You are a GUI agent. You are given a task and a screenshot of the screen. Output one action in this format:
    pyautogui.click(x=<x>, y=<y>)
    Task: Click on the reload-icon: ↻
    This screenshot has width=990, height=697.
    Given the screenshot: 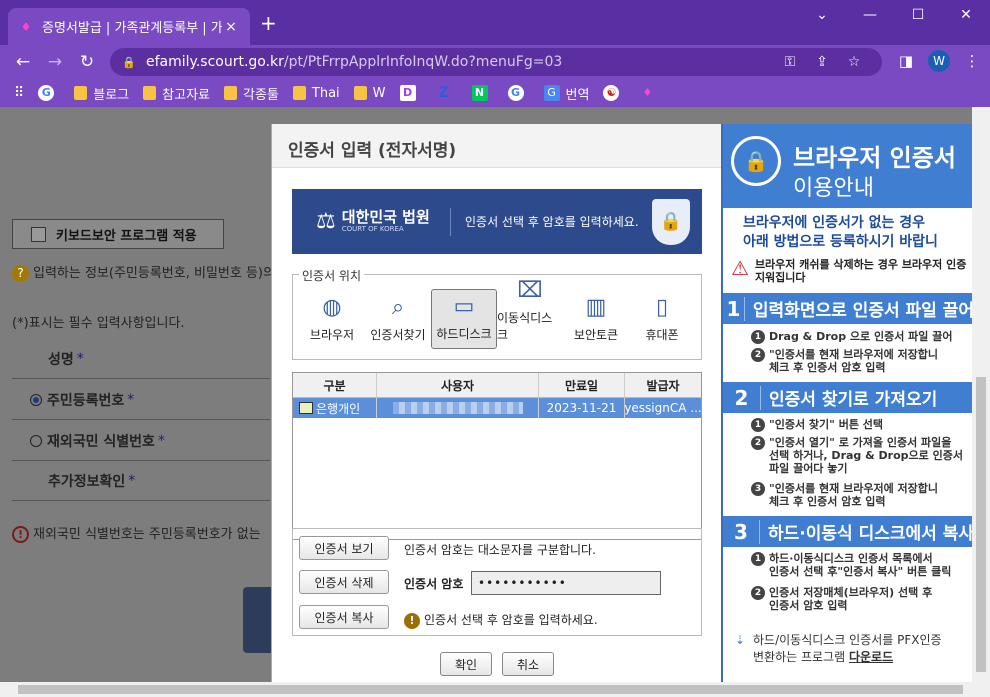 What is the action you would take?
    pyautogui.click(x=87, y=62)
    